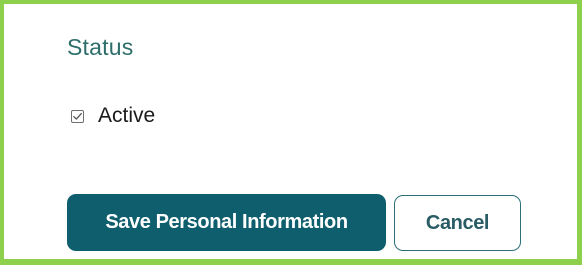 The width and height of the screenshot is (582, 265). I want to click on checkmark-icon, so click(77, 116).